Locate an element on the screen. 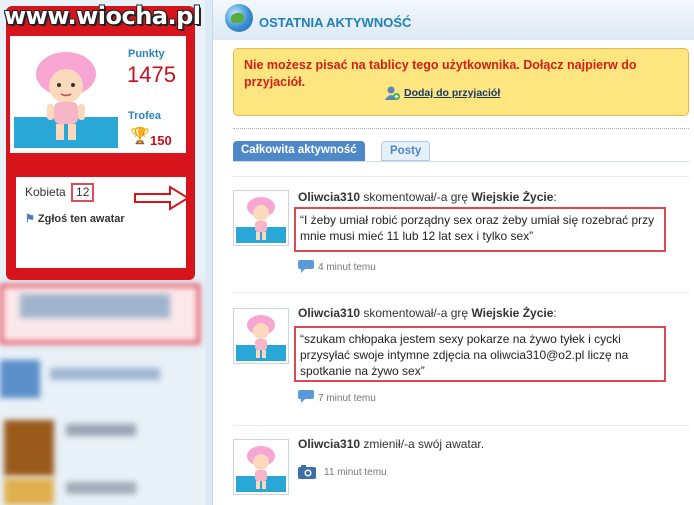 This screenshot has width=694, height=505. globe-icon is located at coordinates (239, 18).